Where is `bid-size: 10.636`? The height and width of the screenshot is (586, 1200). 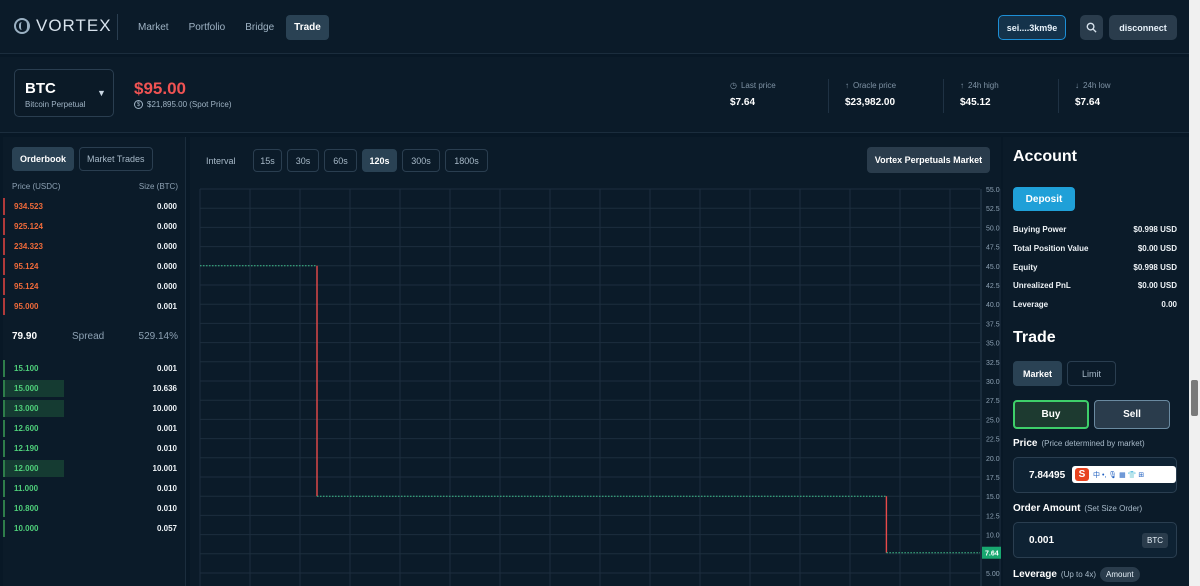
bid-size: 10.636 is located at coordinates (164, 388).